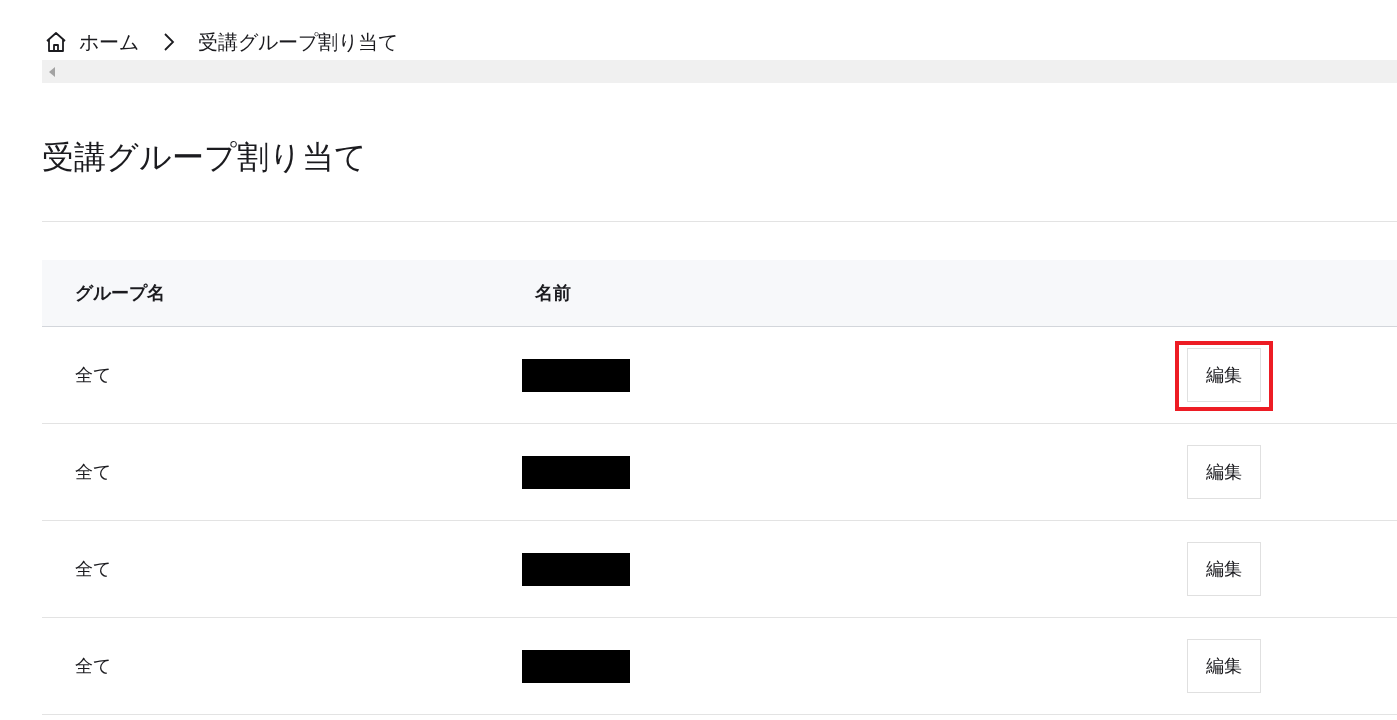  What do you see at coordinates (298, 42) in the screenshot?
I see `breadcrumb-current: 受講グループ割り当て` at bounding box center [298, 42].